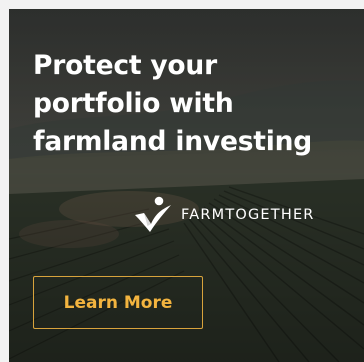  Describe the element at coordinates (125, 65) in the screenshot. I see `headline-line-1: Protect your` at that location.